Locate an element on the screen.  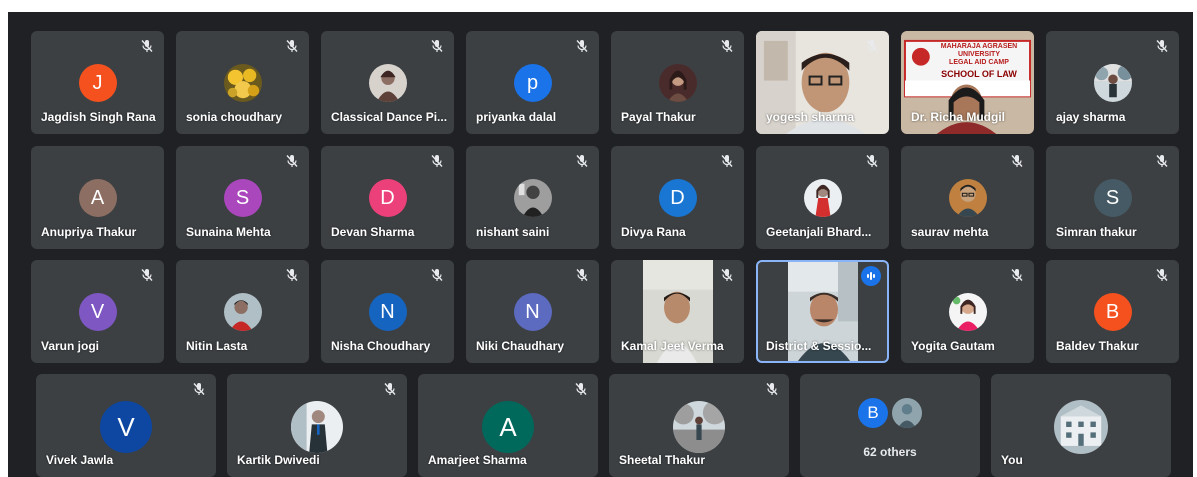
participant-name: Yogita Gautam is located at coordinates (953, 346).